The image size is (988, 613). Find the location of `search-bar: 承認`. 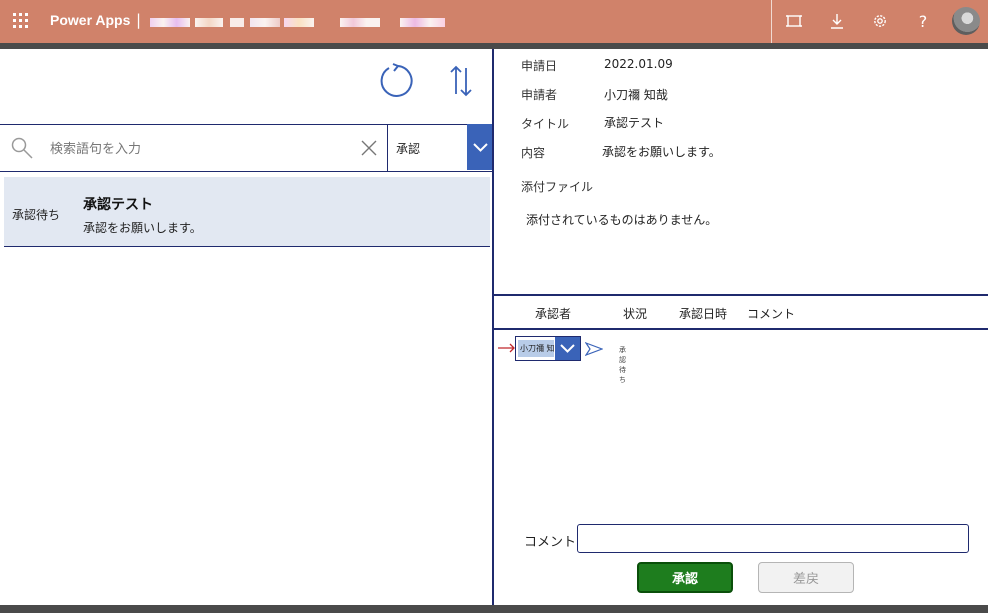

search-bar: 承認 is located at coordinates (247, 148).